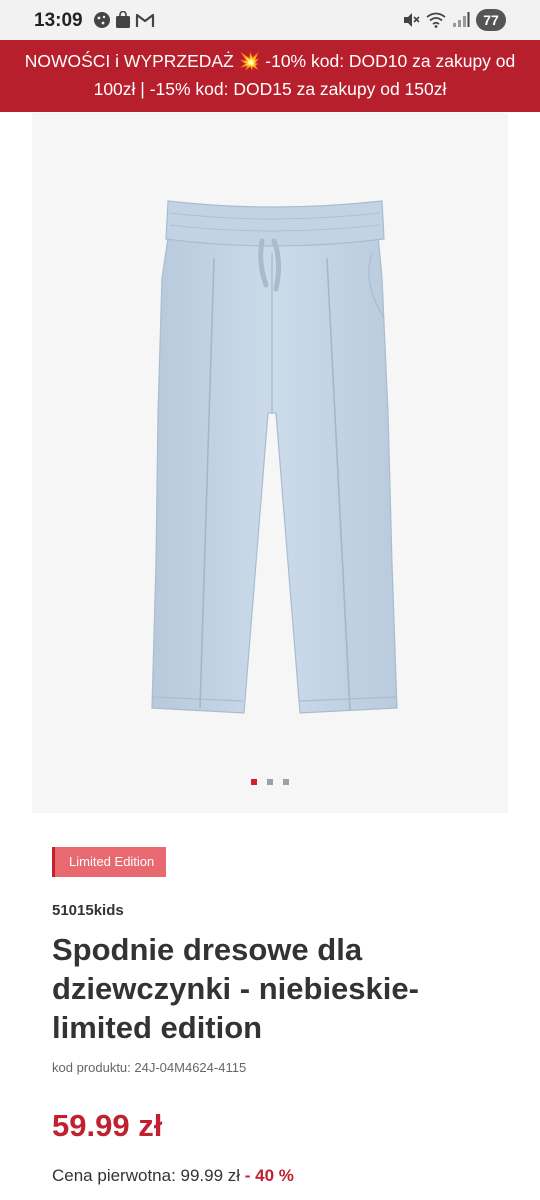 The width and height of the screenshot is (540, 1200). I want to click on status-left-icons, so click(124, 20).